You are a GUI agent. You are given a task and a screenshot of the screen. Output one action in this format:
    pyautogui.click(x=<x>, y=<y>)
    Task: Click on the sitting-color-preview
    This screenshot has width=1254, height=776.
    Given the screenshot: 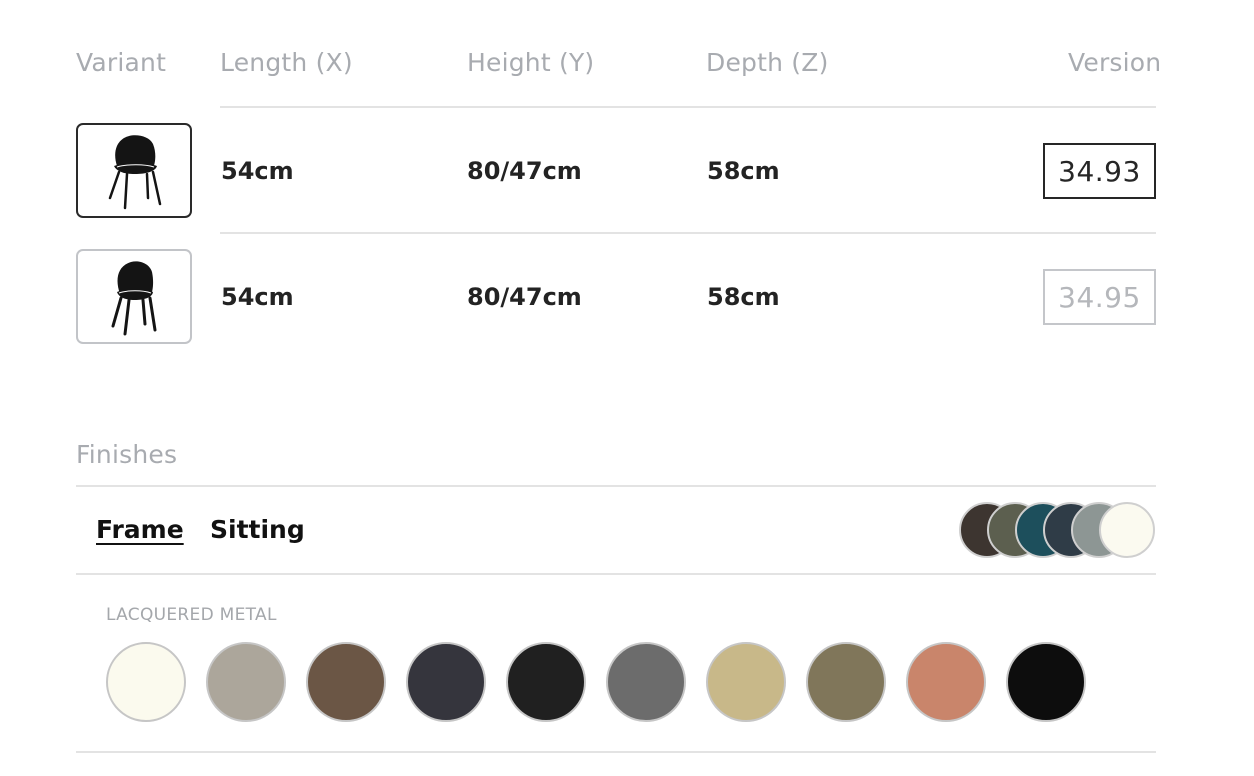 What is the action you would take?
    pyautogui.click(x=1058, y=530)
    